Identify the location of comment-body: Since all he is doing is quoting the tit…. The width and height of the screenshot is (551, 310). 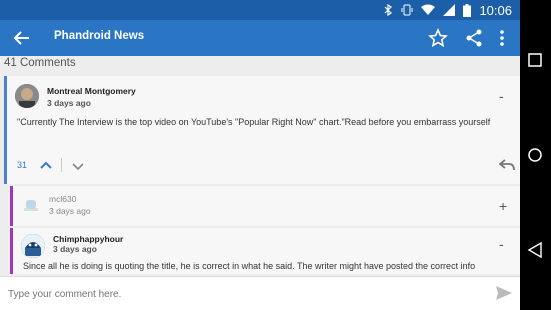
(249, 266).